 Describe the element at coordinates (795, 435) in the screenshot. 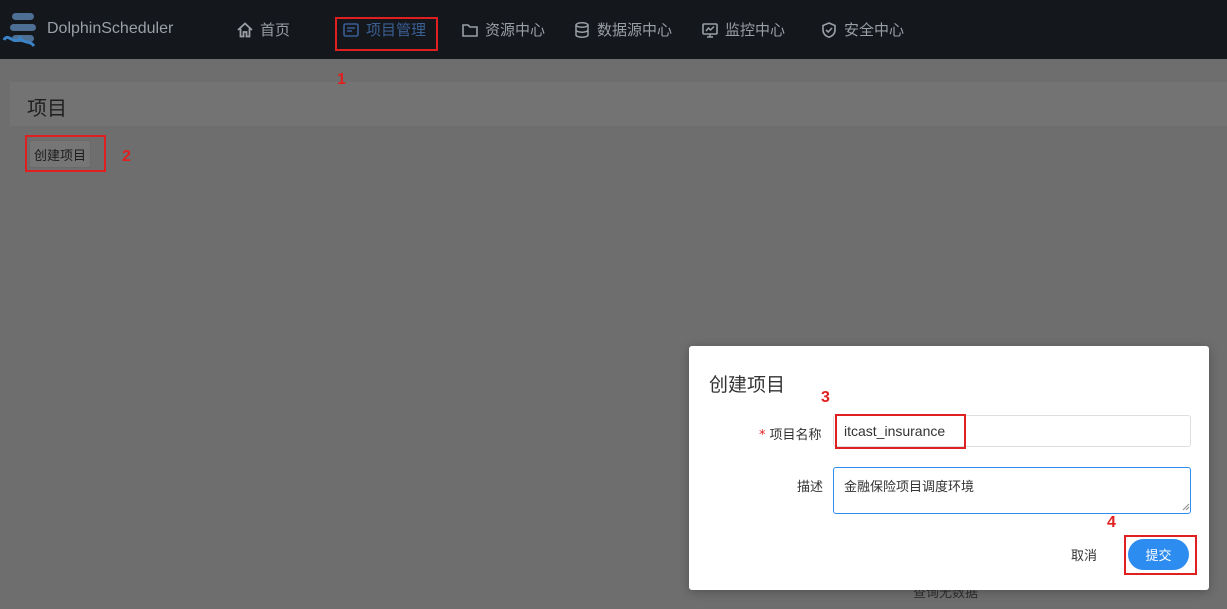

I see `project-name-label-text: 项目名称` at that location.